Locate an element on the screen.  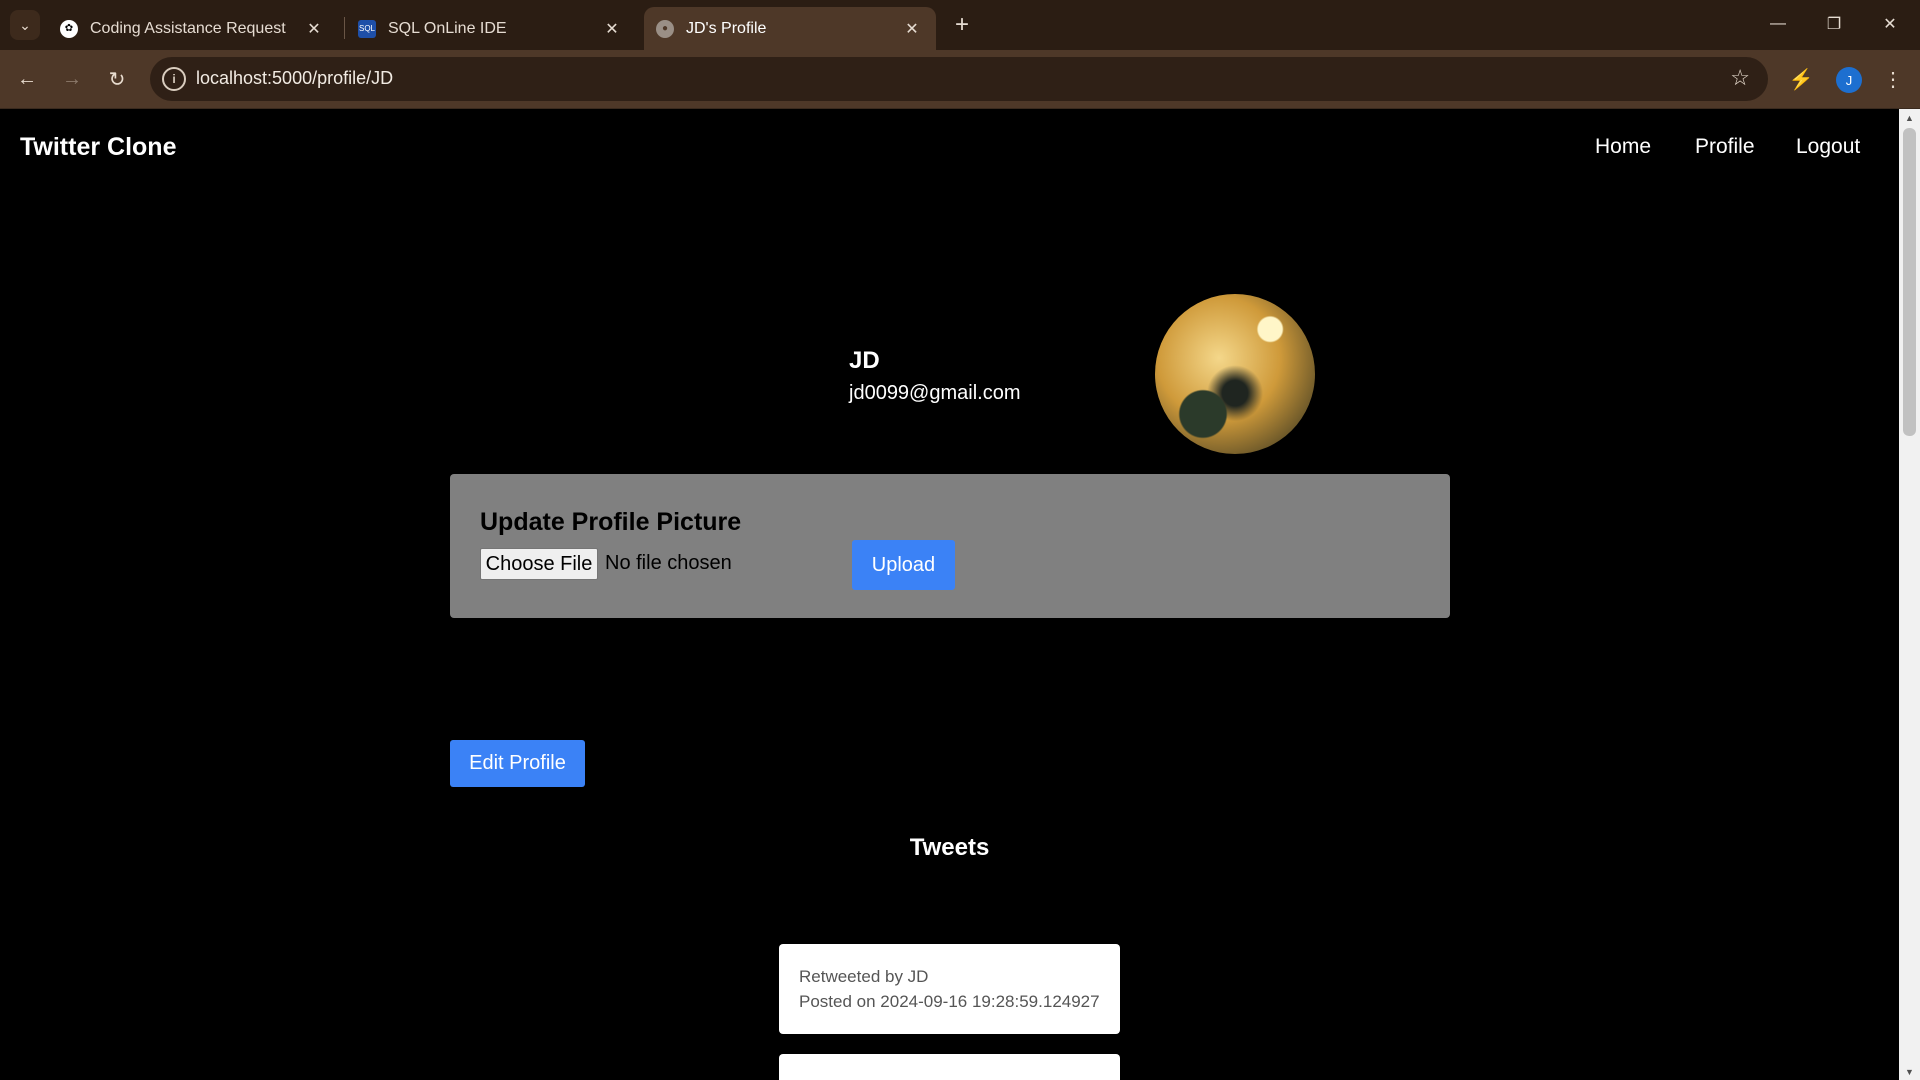
tweets-heading: Tweets is located at coordinates (949, 847).